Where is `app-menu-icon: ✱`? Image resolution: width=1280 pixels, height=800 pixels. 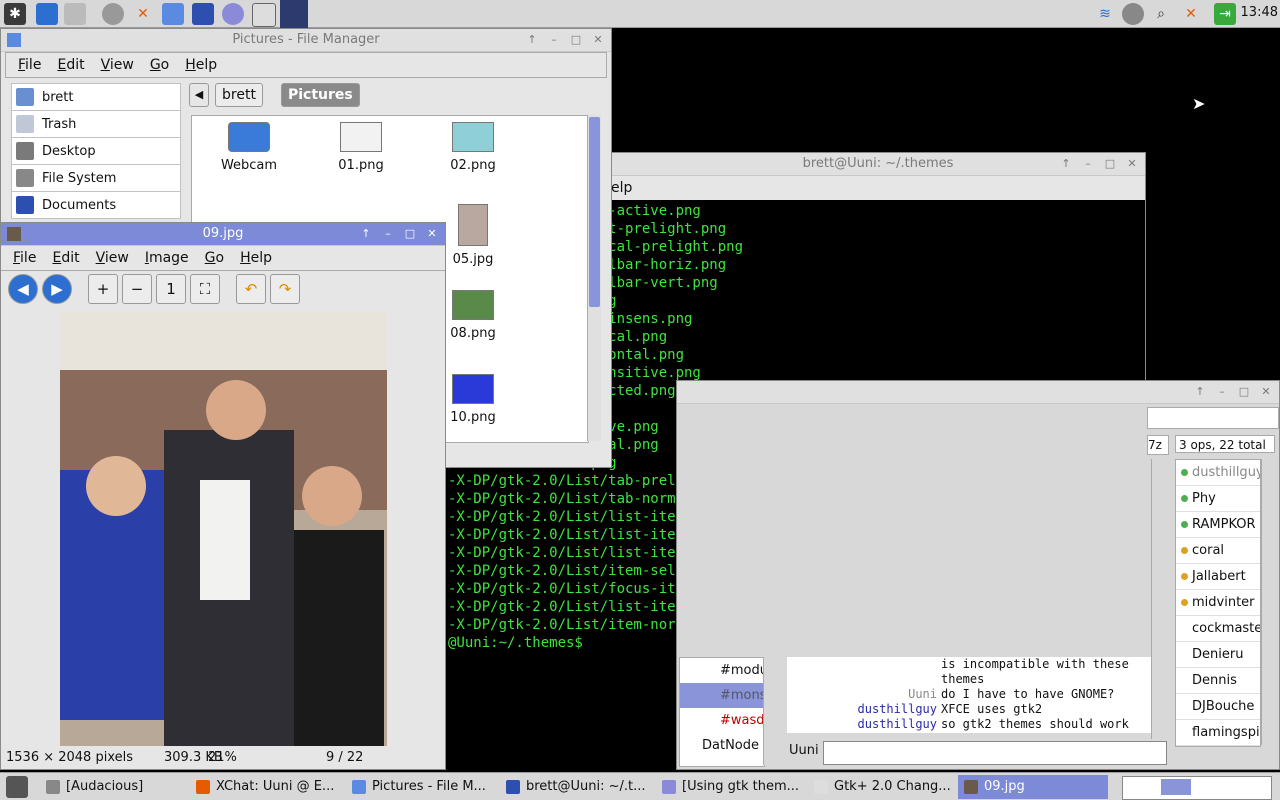 app-menu-icon: ✱ is located at coordinates (15, 14).